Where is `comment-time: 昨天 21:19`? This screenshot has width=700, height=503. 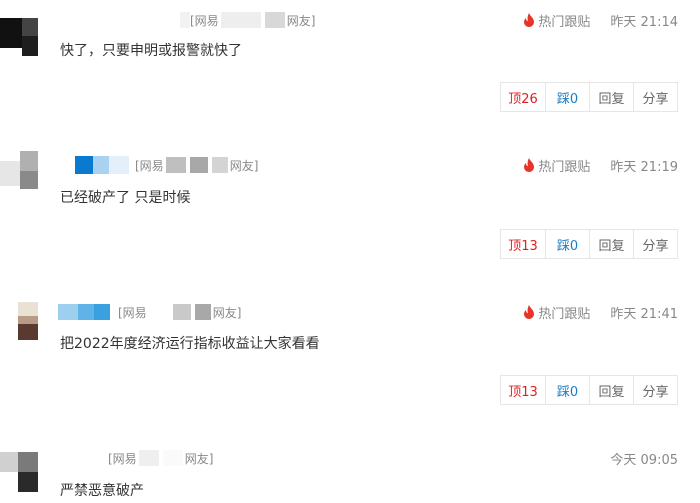 comment-time: 昨天 21:19 is located at coordinates (644, 167).